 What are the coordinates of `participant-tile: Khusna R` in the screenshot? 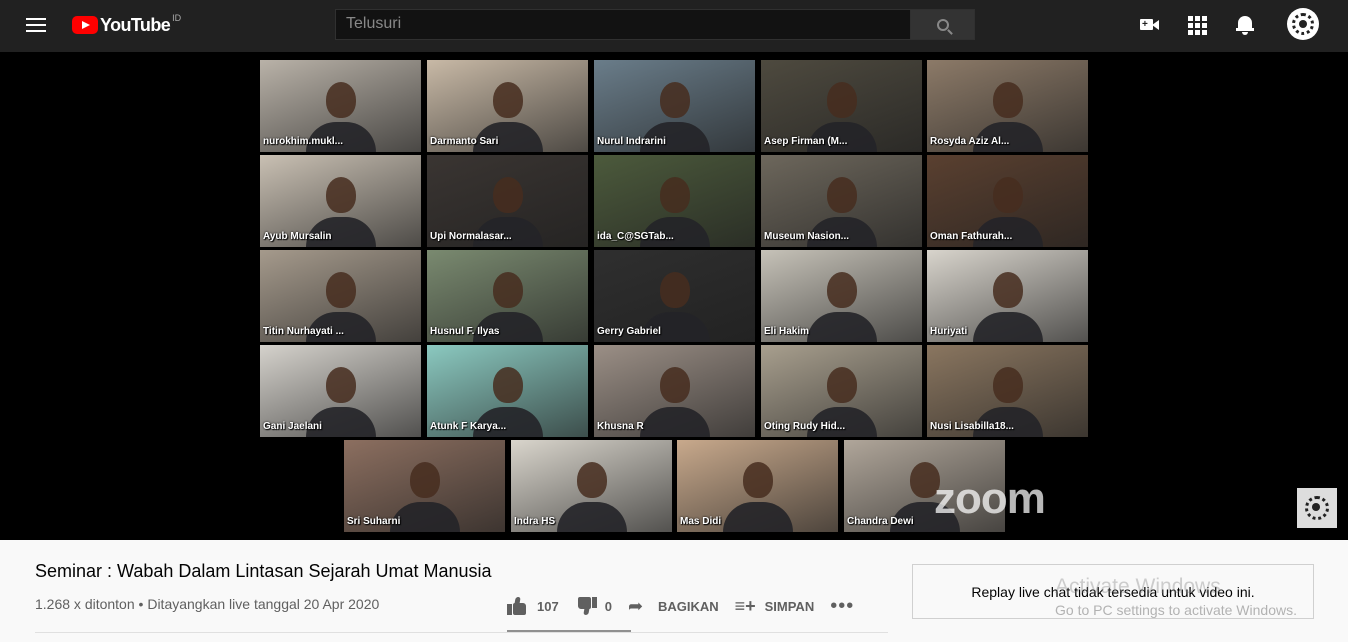 It's located at (674, 391).